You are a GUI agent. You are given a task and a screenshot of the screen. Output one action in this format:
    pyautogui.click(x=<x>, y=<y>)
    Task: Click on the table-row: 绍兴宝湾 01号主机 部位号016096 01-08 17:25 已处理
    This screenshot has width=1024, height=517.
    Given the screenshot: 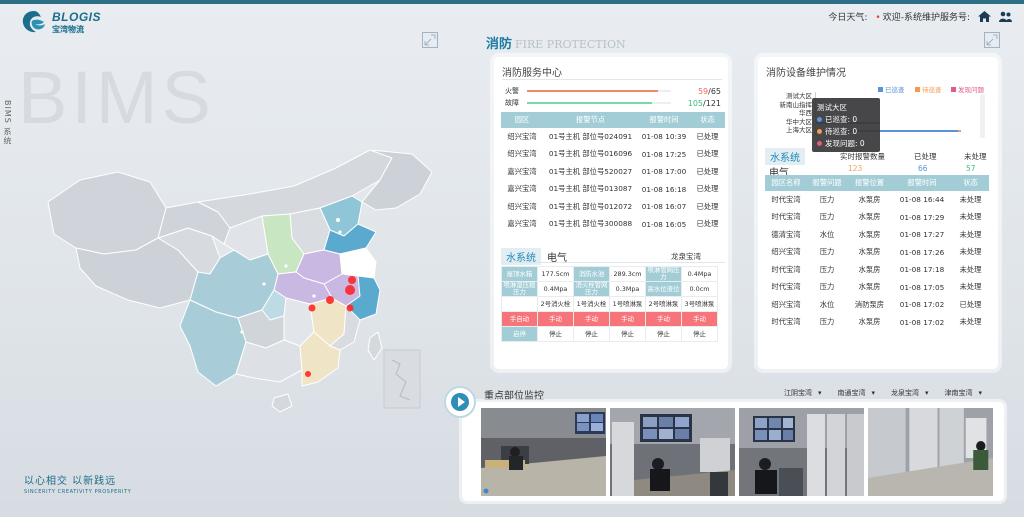 What is the action you would take?
    pyautogui.click(x=613, y=155)
    